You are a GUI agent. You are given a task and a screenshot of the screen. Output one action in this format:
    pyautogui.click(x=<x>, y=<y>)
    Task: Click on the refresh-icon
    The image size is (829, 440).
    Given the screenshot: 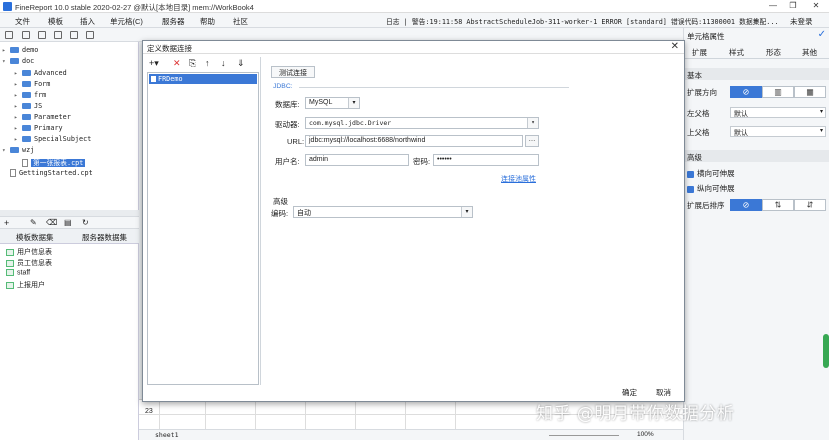 What is the action you would take?
    pyautogui.click(x=90, y=35)
    